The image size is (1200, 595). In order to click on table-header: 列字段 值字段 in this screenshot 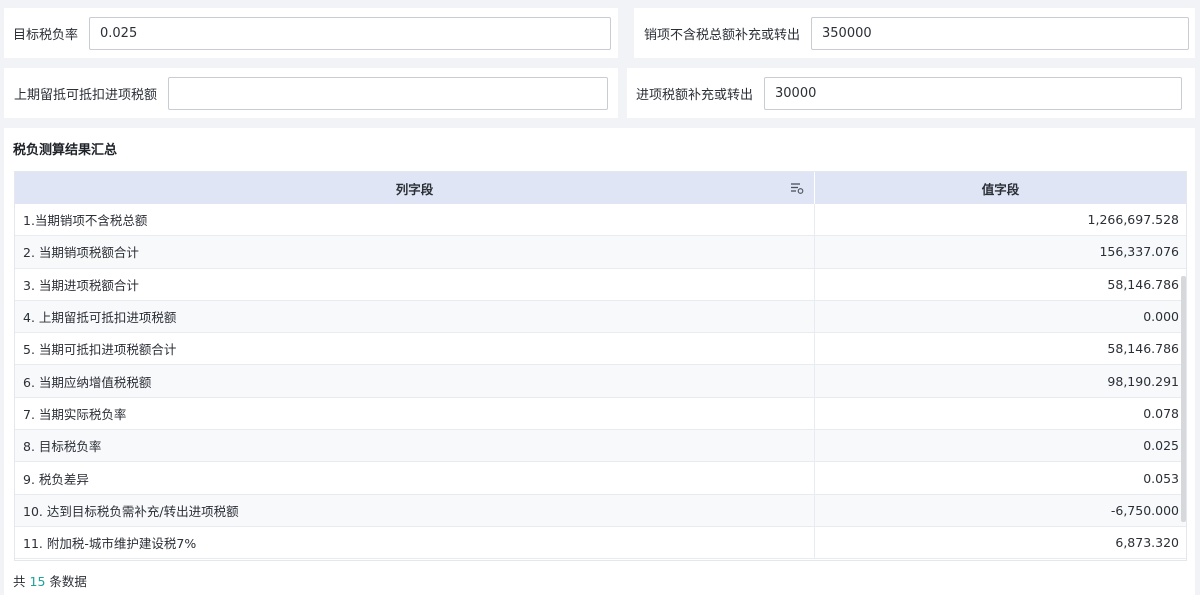, I will do `click(600, 188)`.